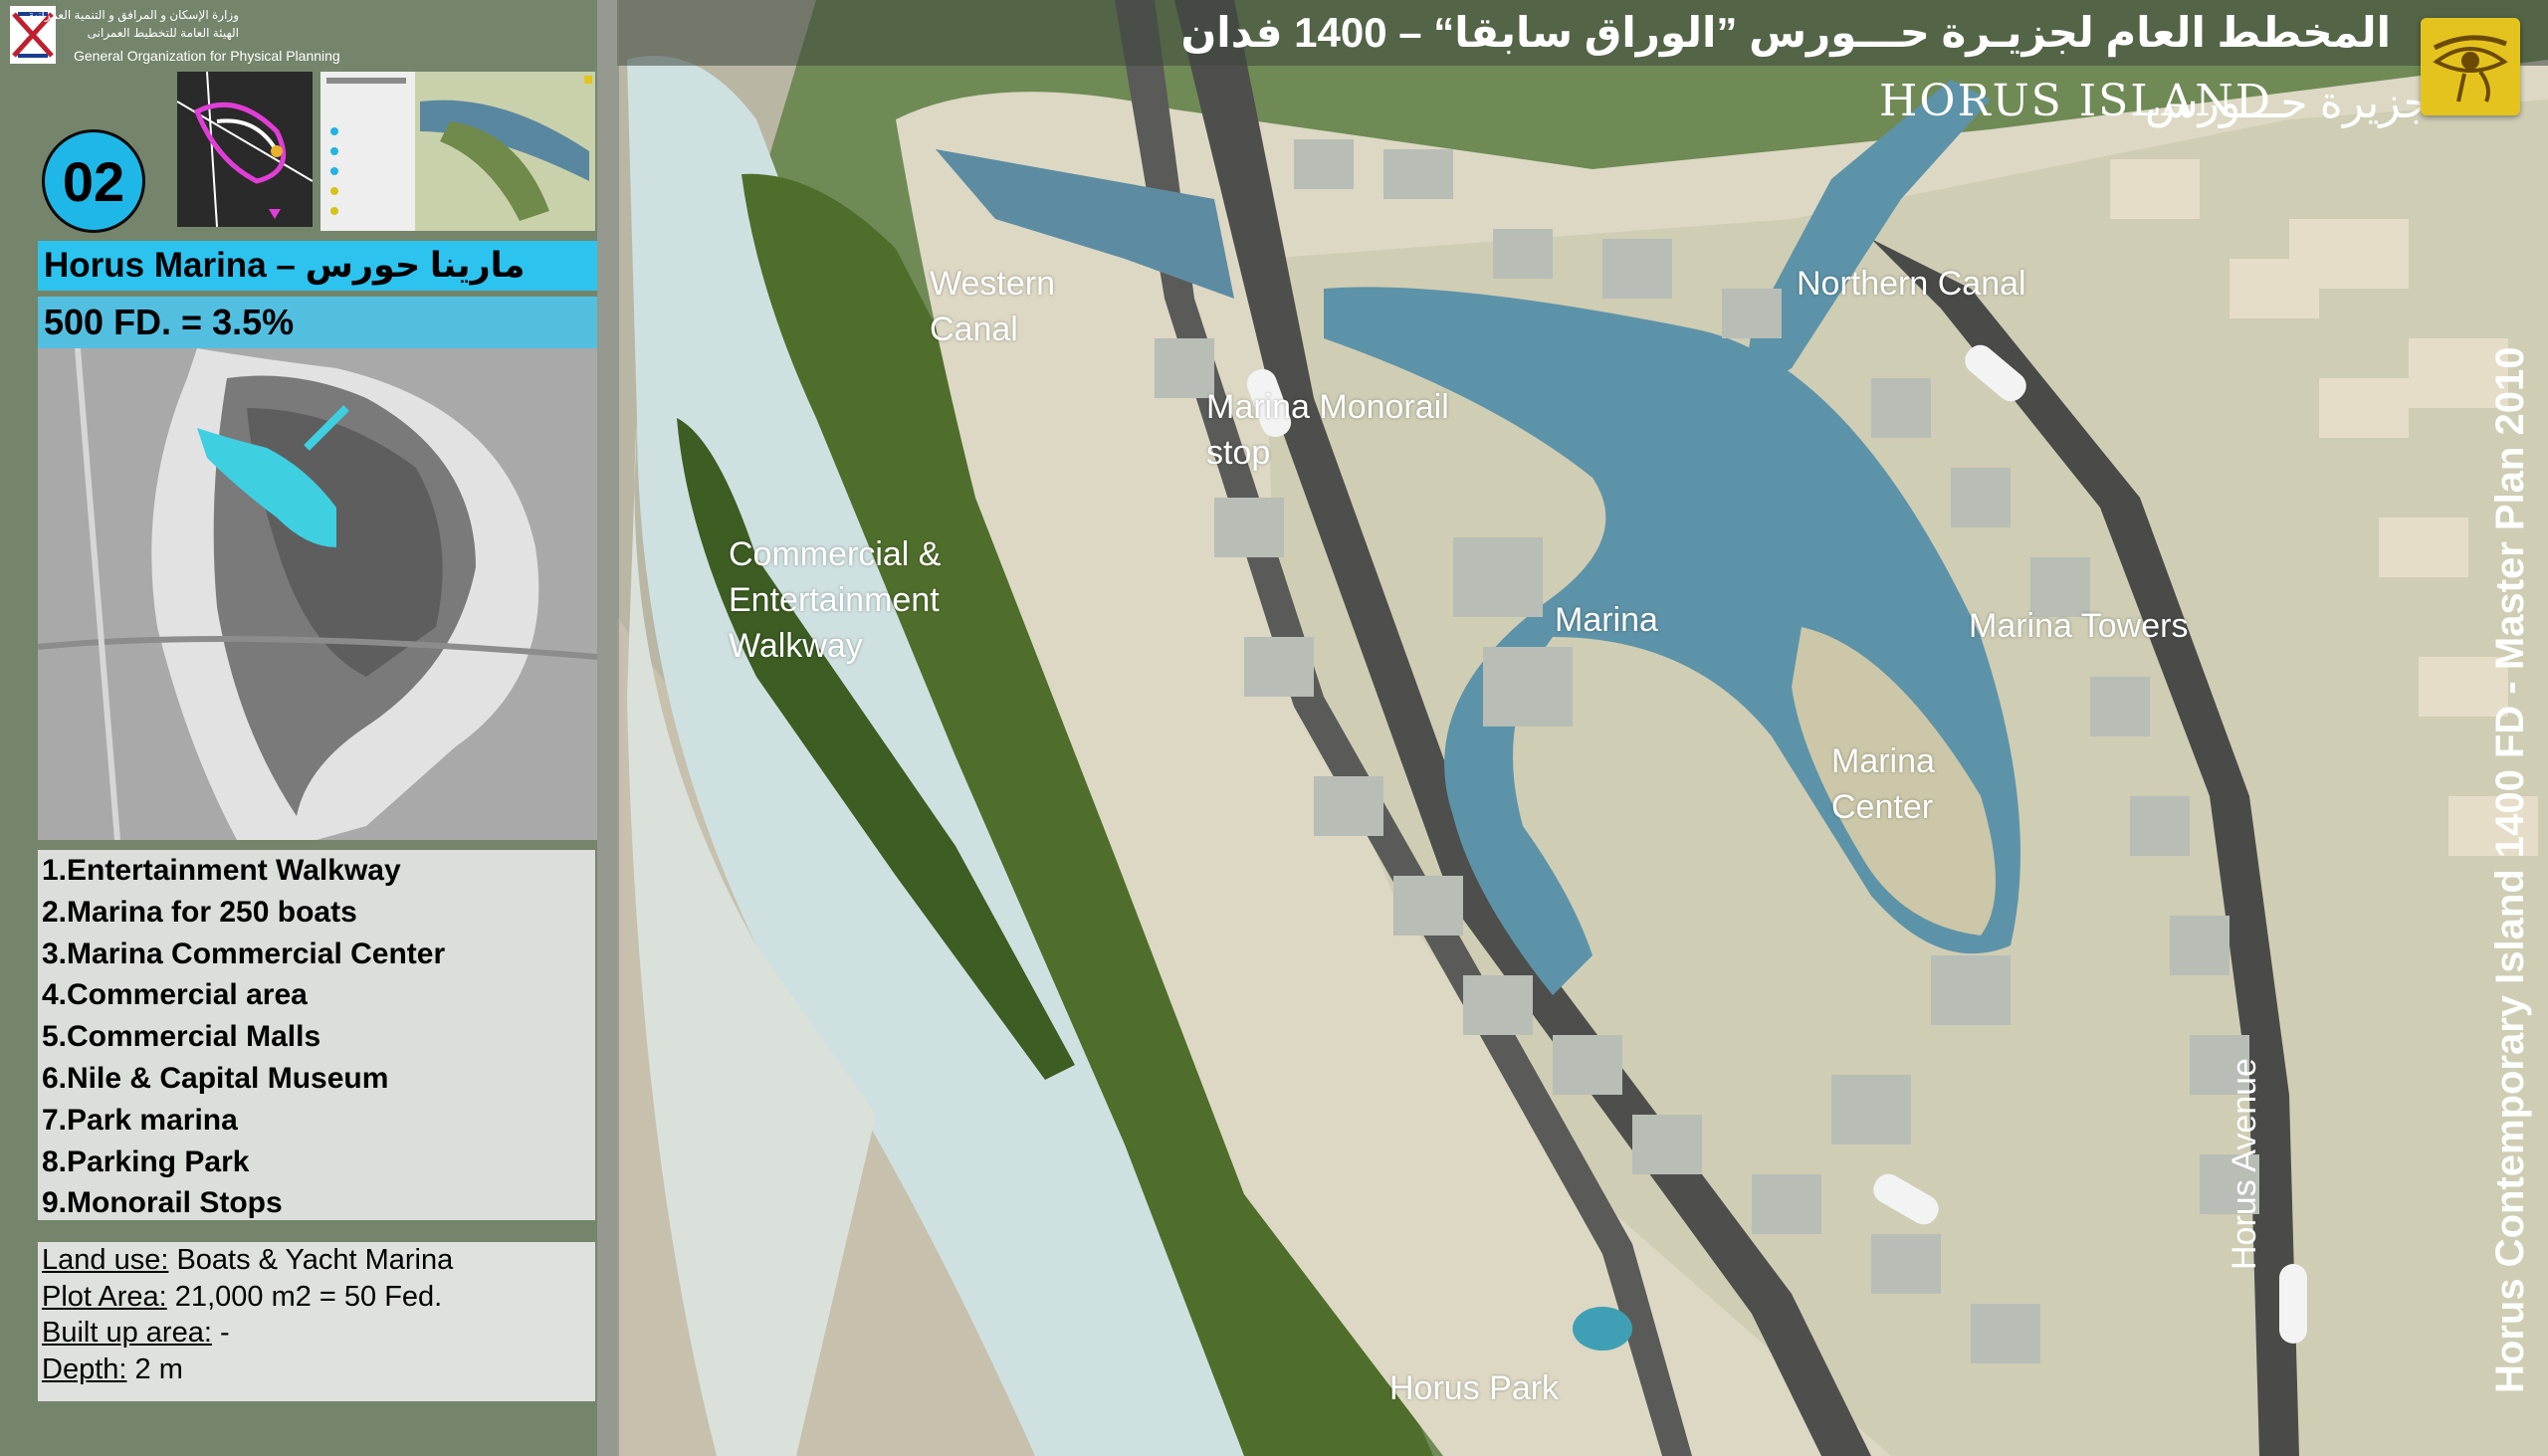  Describe the element at coordinates (140, 1120) in the screenshot. I see `list-item: 7.Park marina` at that location.